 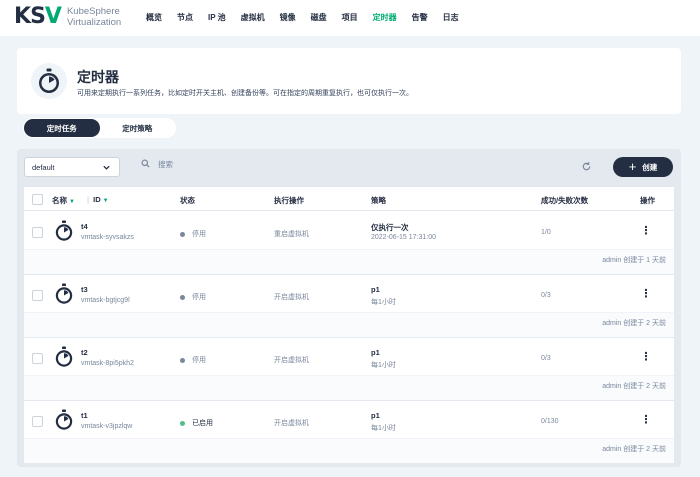 I want to click on create-label: 创建, so click(x=650, y=167).